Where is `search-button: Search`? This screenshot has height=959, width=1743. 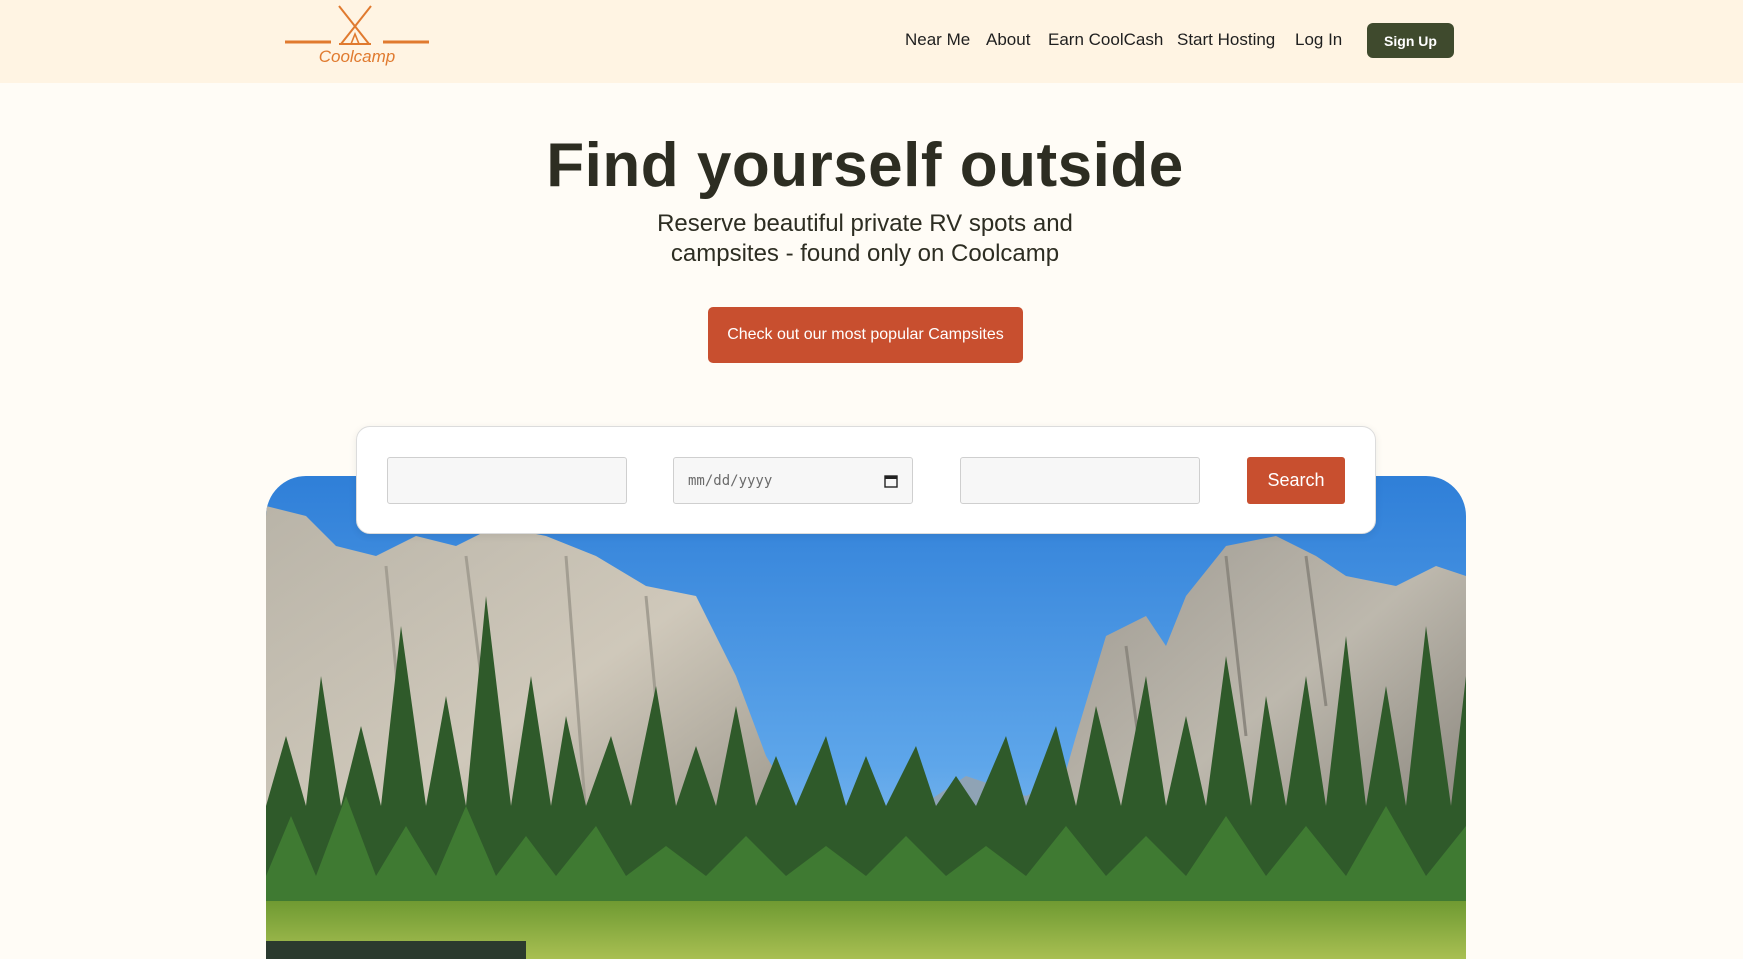
search-button: Search is located at coordinates (1296, 480).